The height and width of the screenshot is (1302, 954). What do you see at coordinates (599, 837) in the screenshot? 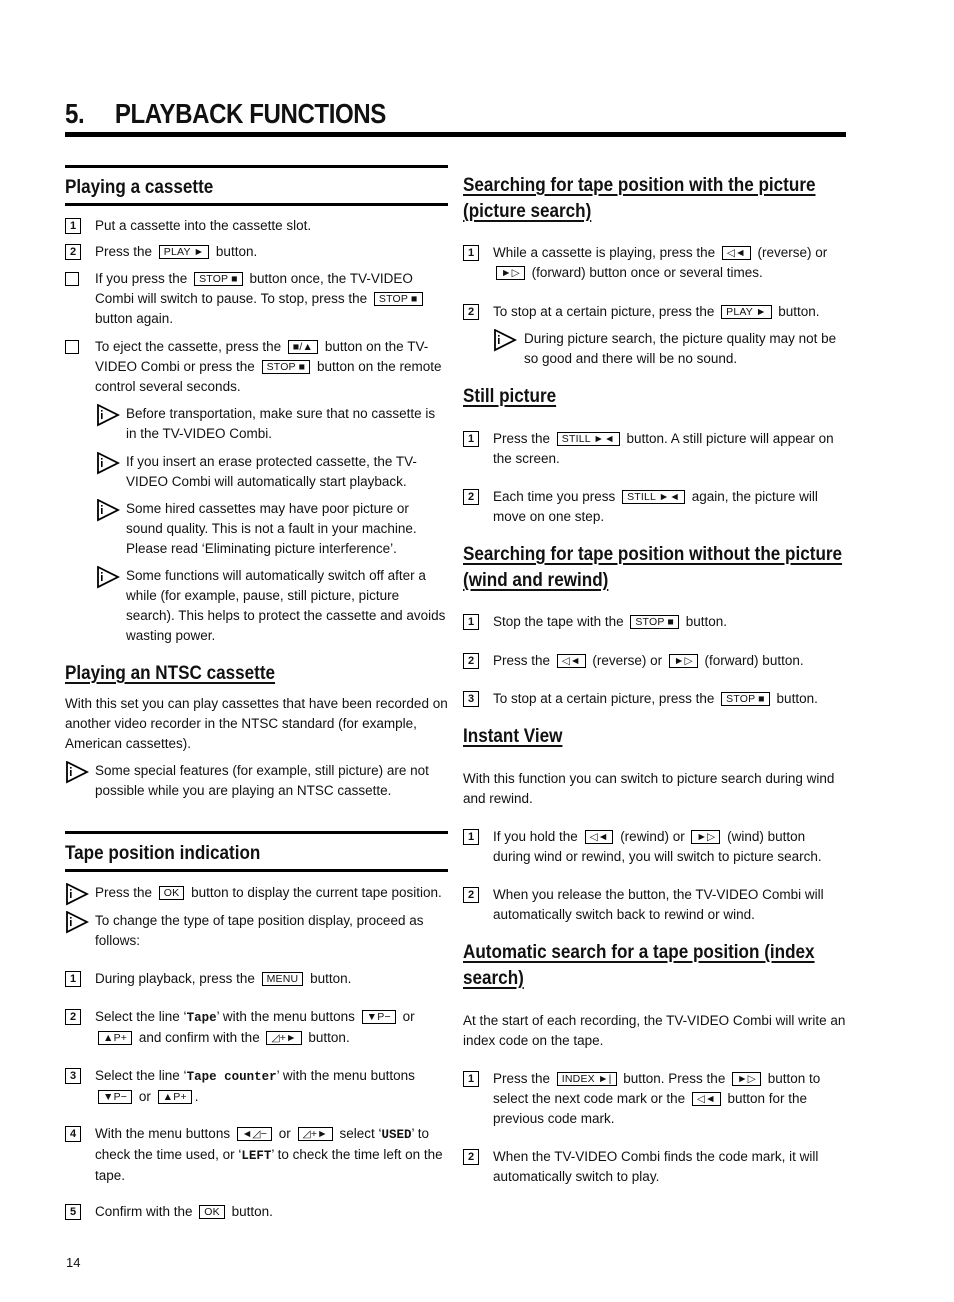
I see `rewind-key: ◁◄` at bounding box center [599, 837].